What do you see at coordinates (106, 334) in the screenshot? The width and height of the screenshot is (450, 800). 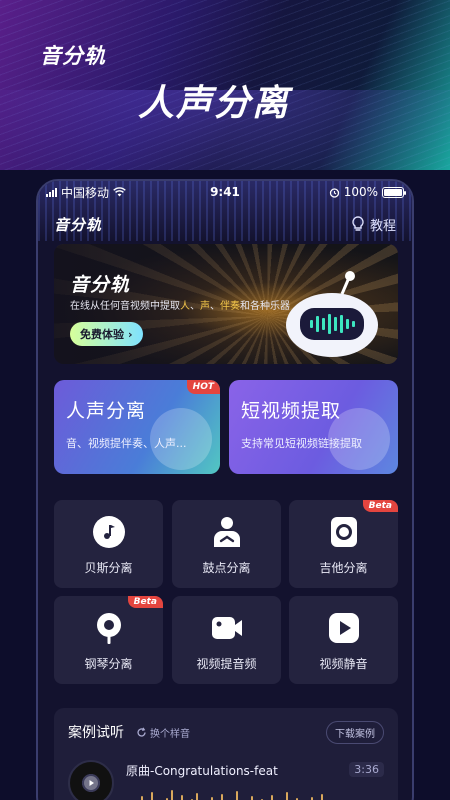 I see `free-trial-button: 免费体验 ›` at bounding box center [106, 334].